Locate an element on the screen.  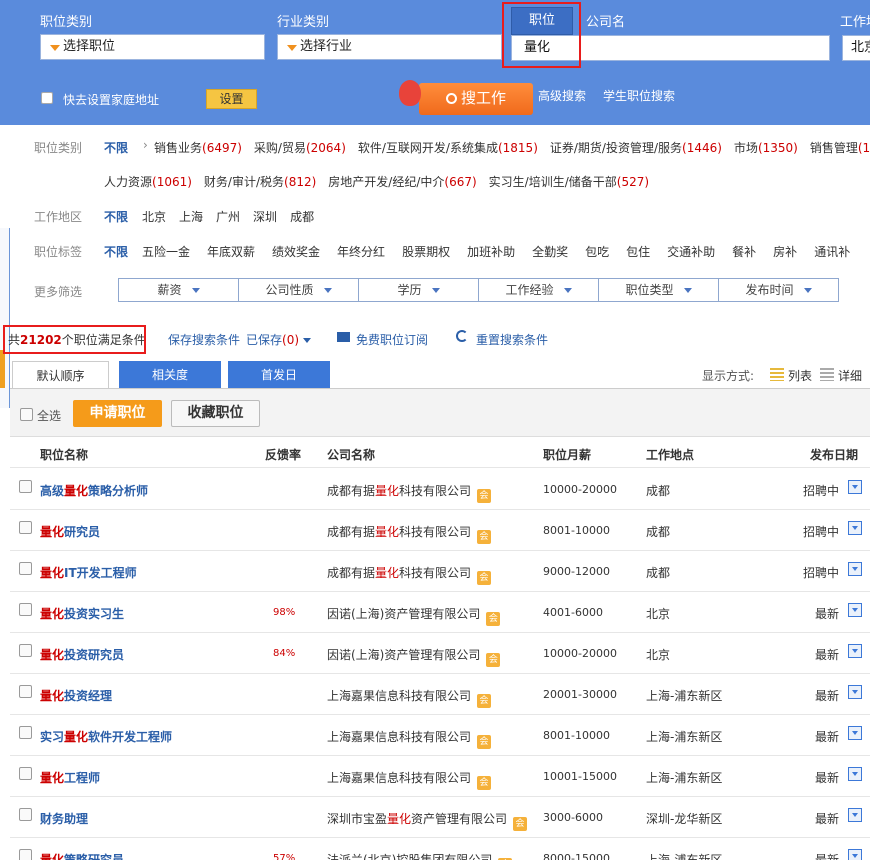
filter-category-any: 不限 is located at coordinates (116, 147).